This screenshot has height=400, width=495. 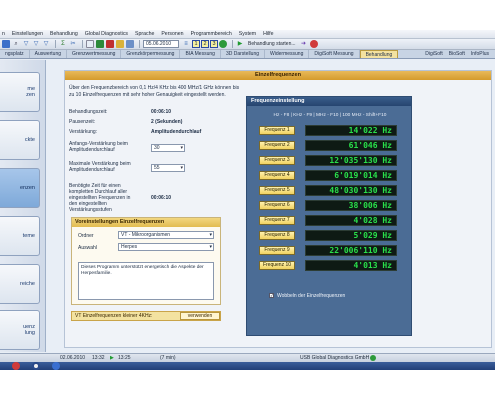 I want to click on new-document-icon, so click(x=90, y=44).